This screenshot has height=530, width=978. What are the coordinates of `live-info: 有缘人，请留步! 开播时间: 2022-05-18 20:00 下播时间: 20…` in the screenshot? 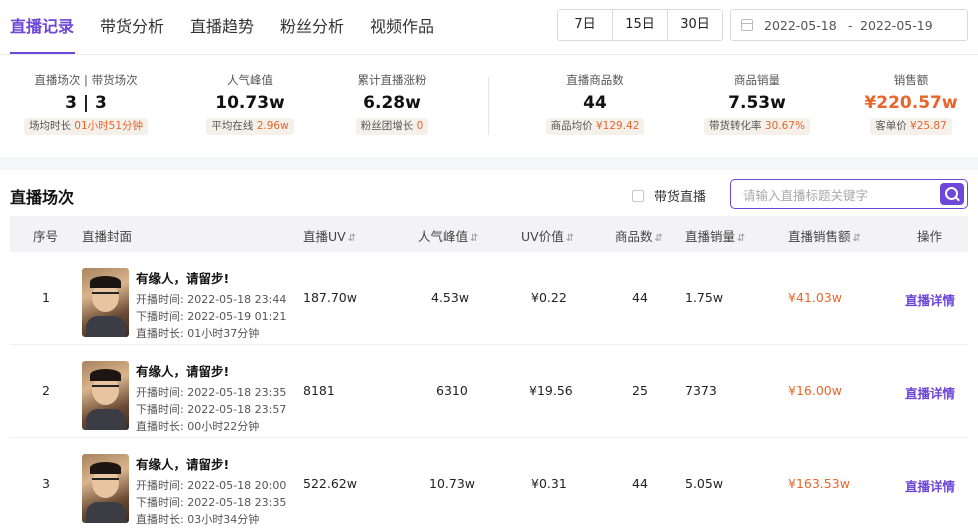 It's located at (211, 491).